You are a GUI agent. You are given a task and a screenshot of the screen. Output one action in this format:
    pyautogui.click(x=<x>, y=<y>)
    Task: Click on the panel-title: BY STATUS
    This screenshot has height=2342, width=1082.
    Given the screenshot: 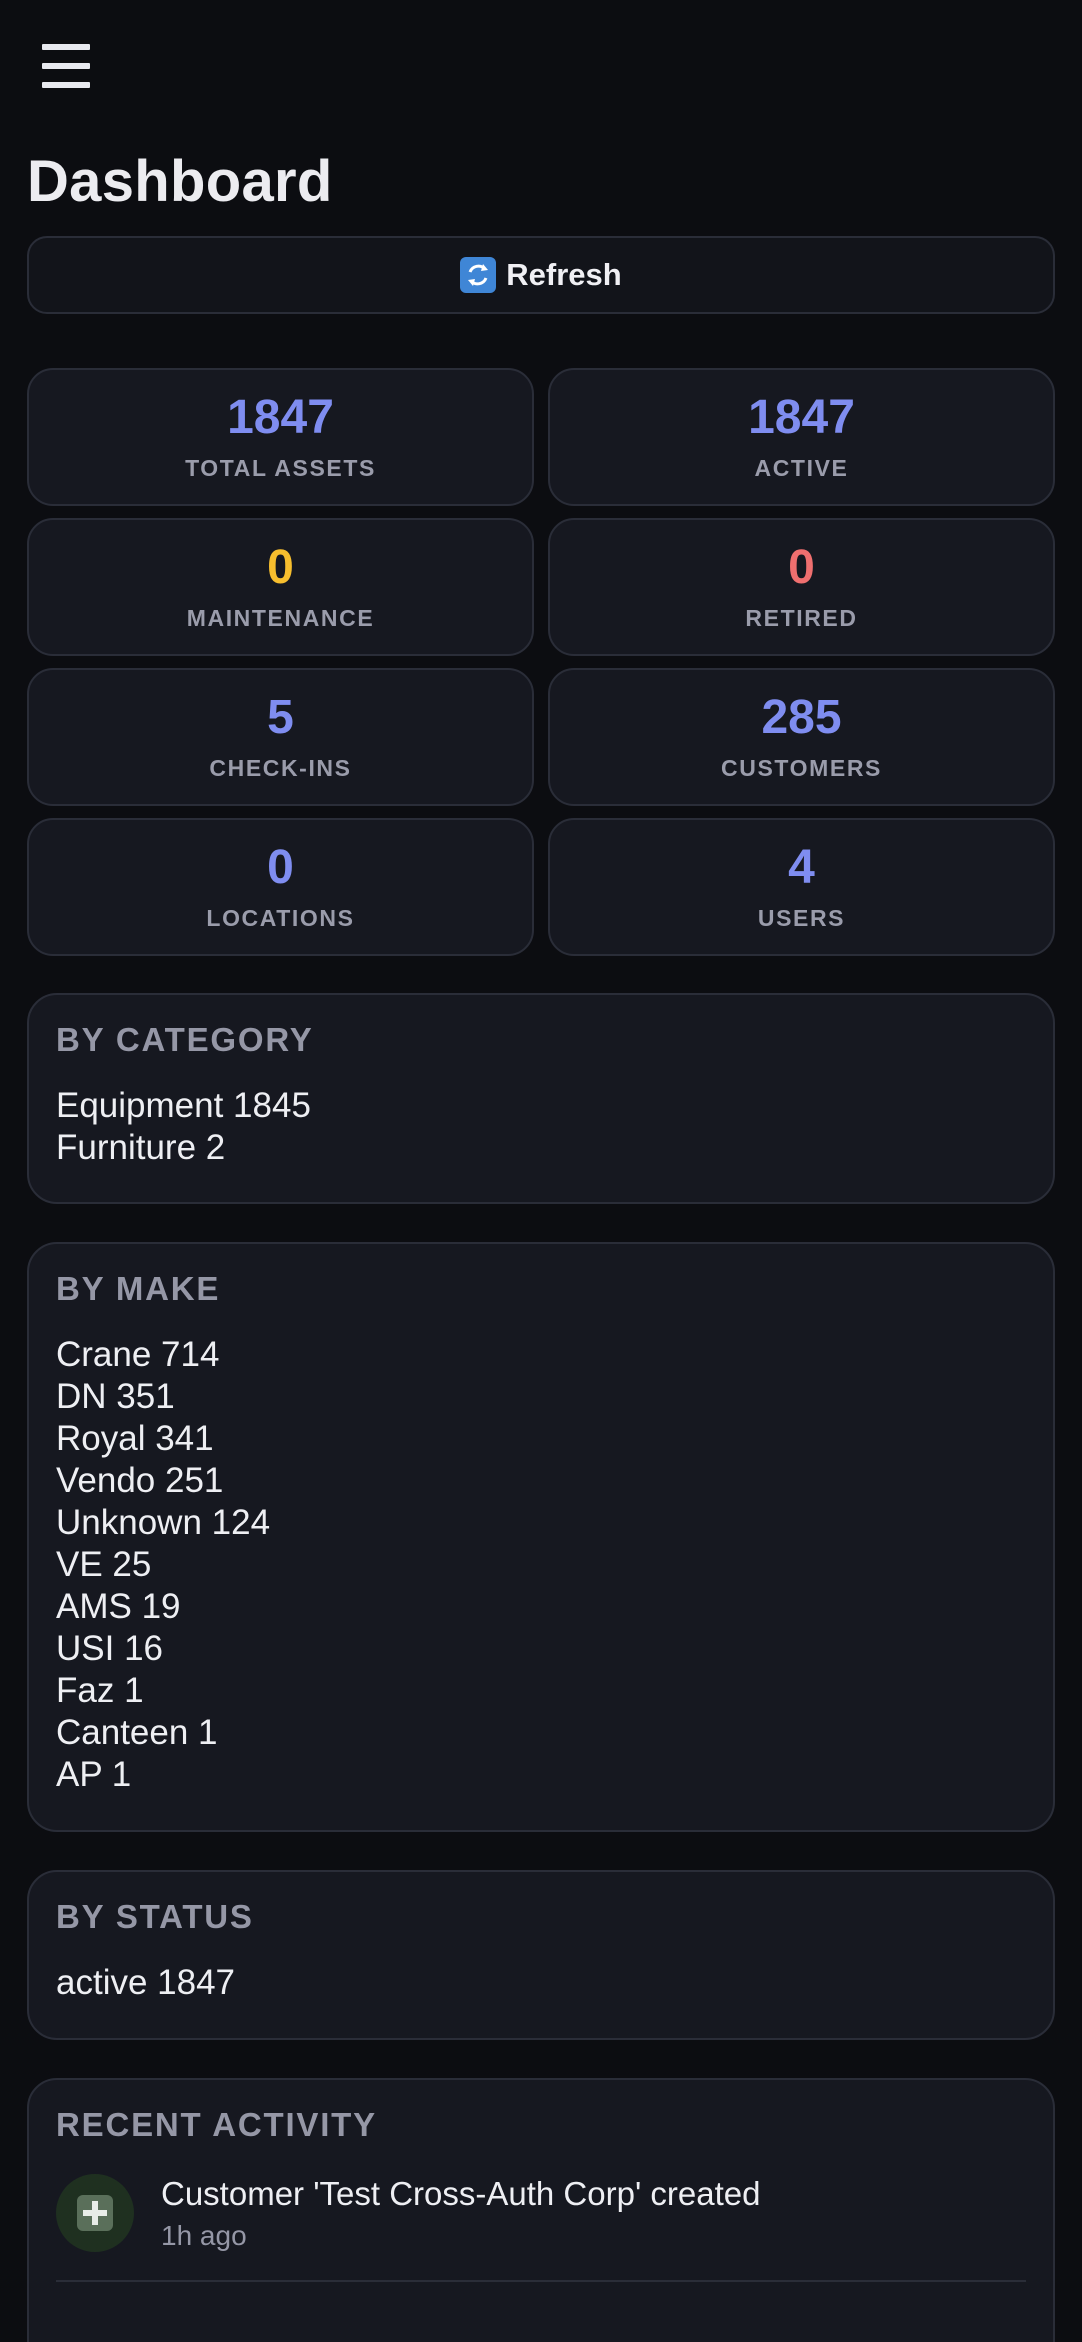 What is the action you would take?
    pyautogui.click(x=155, y=1916)
    